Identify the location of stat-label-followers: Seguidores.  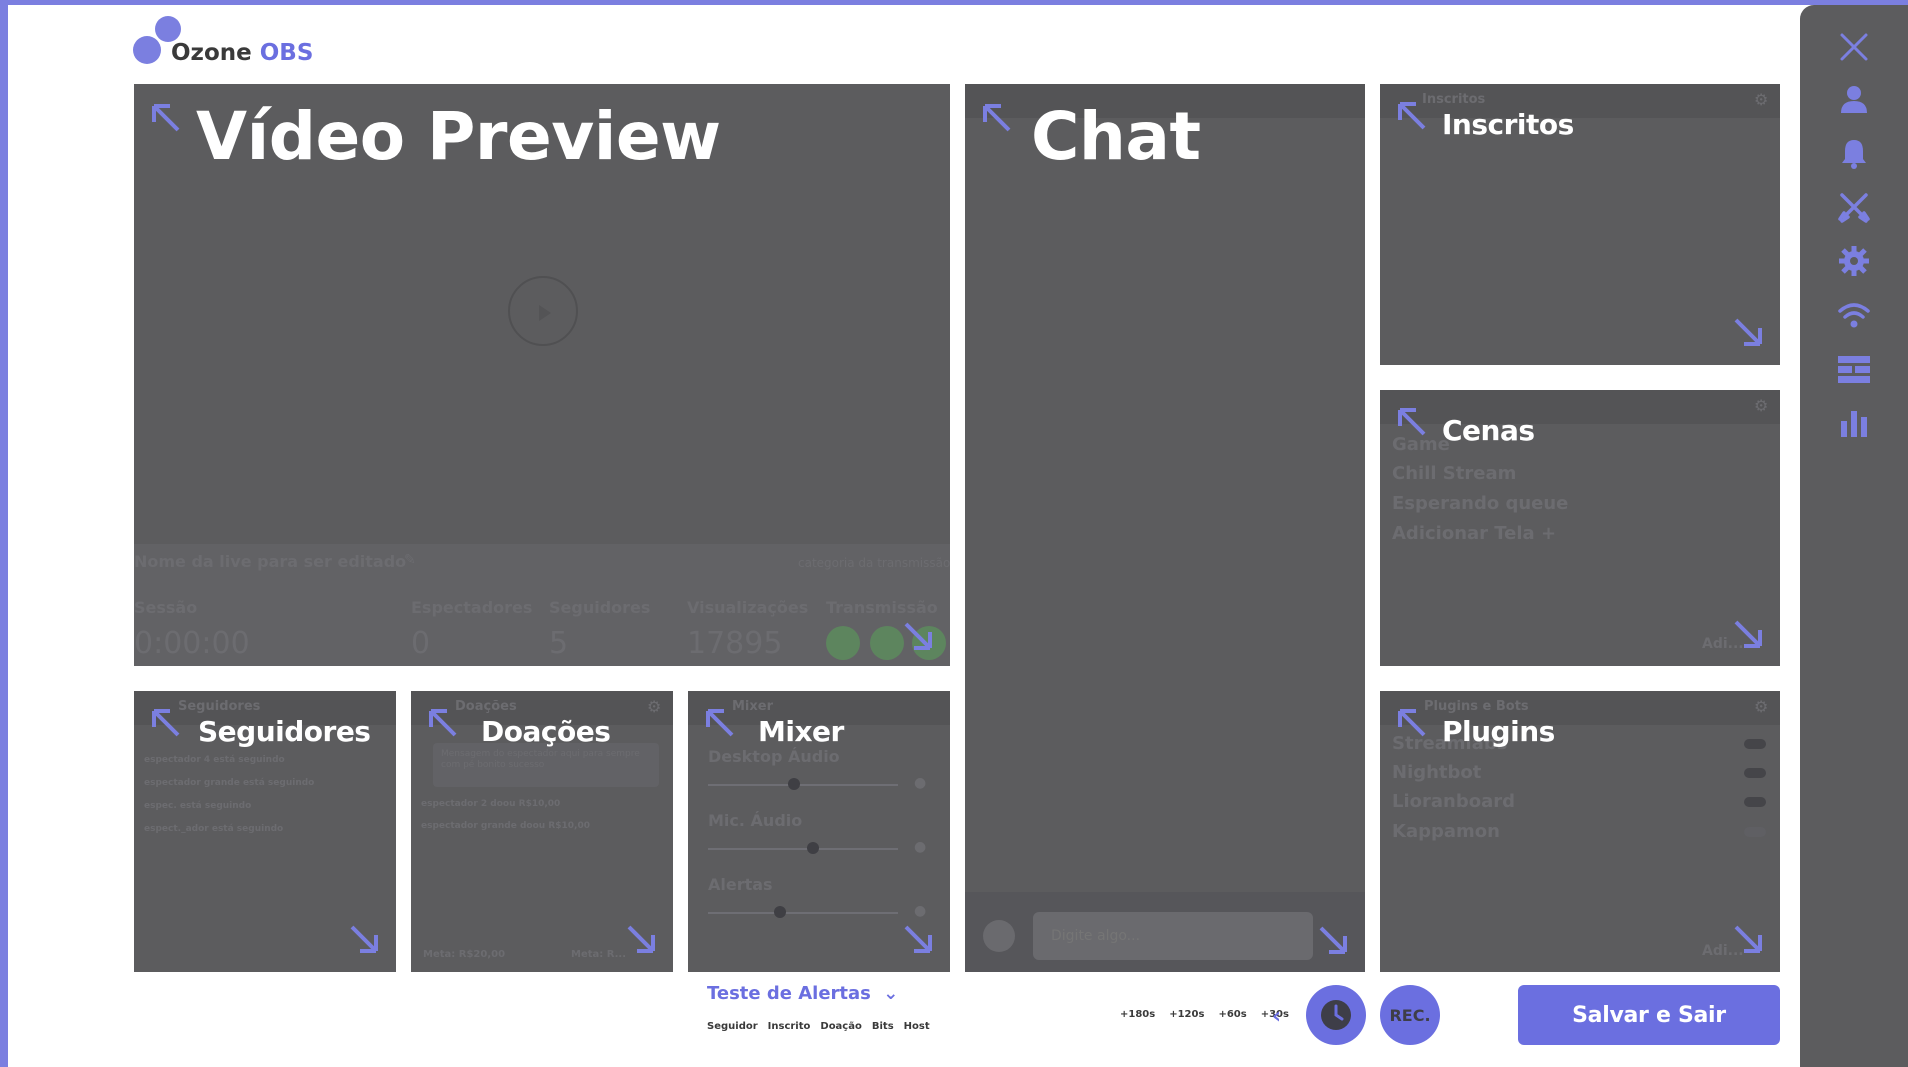
(600, 607).